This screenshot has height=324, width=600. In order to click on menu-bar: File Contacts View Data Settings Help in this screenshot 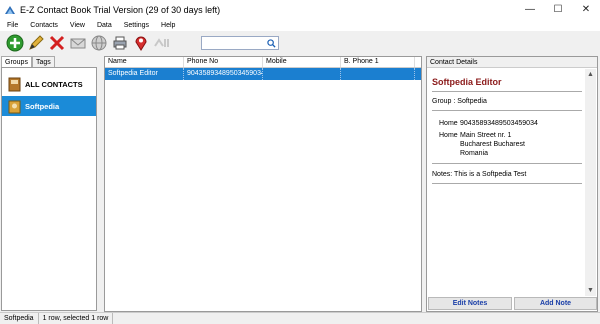, I will do `click(300, 25)`.